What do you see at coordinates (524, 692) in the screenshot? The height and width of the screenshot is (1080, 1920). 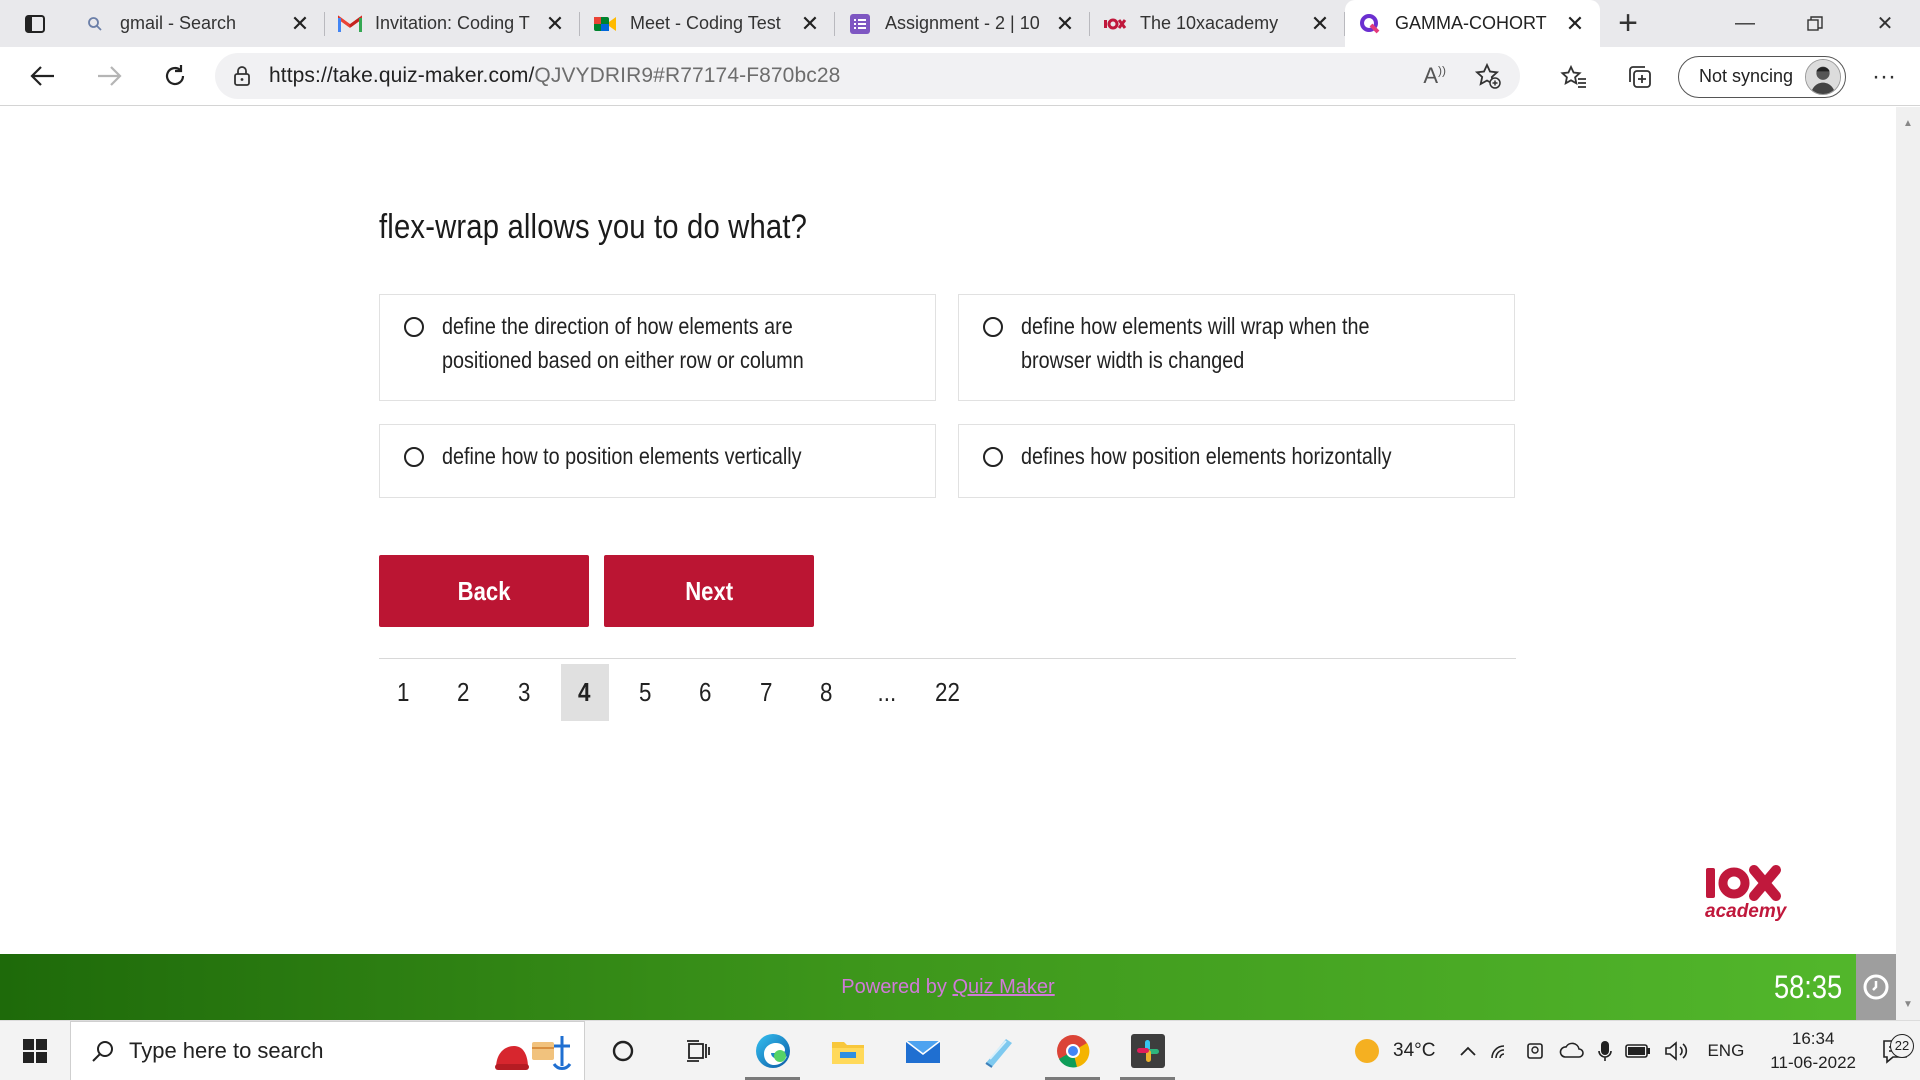 I see `page-link-3: 3` at bounding box center [524, 692].